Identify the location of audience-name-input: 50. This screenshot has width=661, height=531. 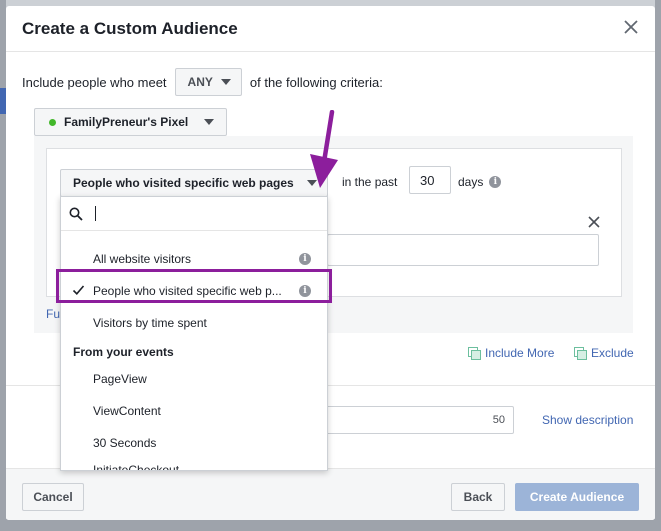
(420, 420).